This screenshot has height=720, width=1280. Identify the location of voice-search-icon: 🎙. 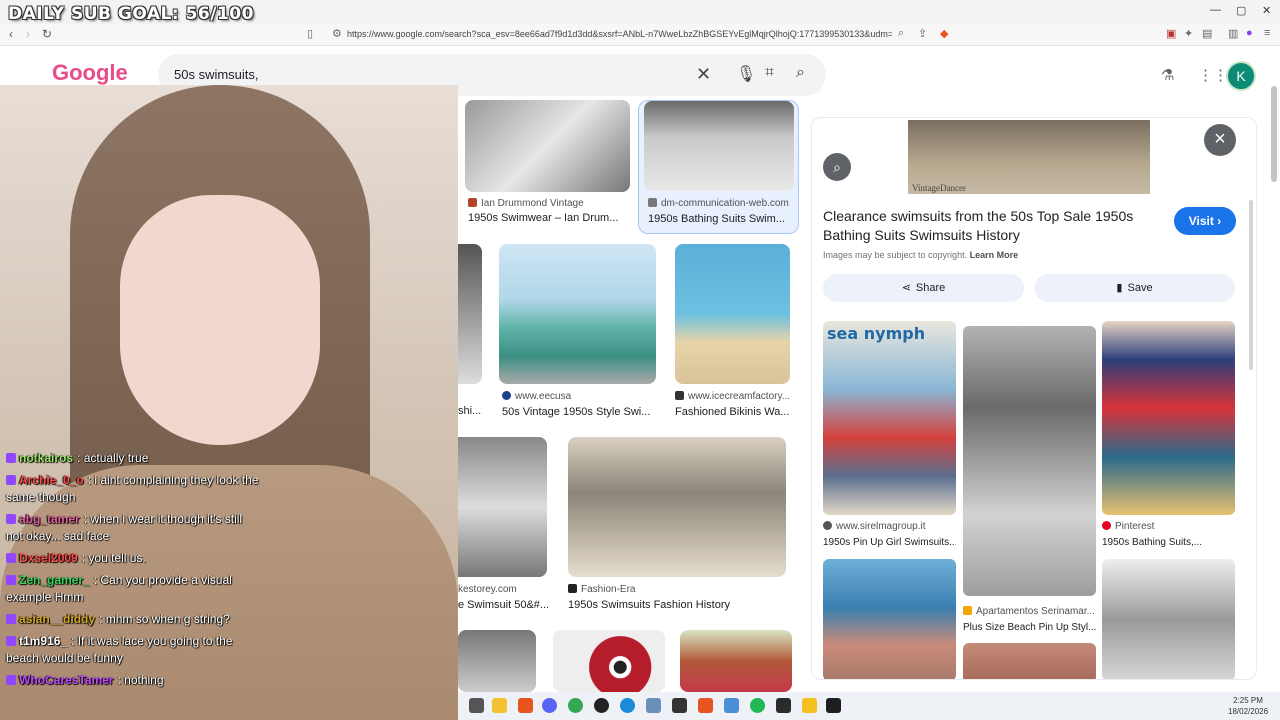
(746, 74).